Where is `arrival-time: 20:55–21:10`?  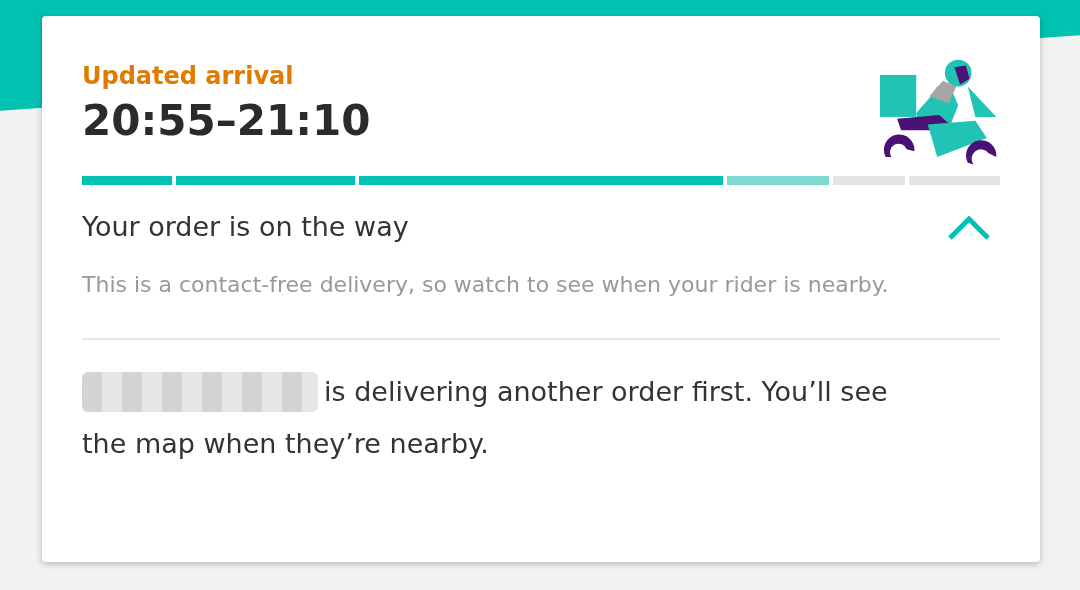 arrival-time: 20:55–21:10 is located at coordinates (226, 120).